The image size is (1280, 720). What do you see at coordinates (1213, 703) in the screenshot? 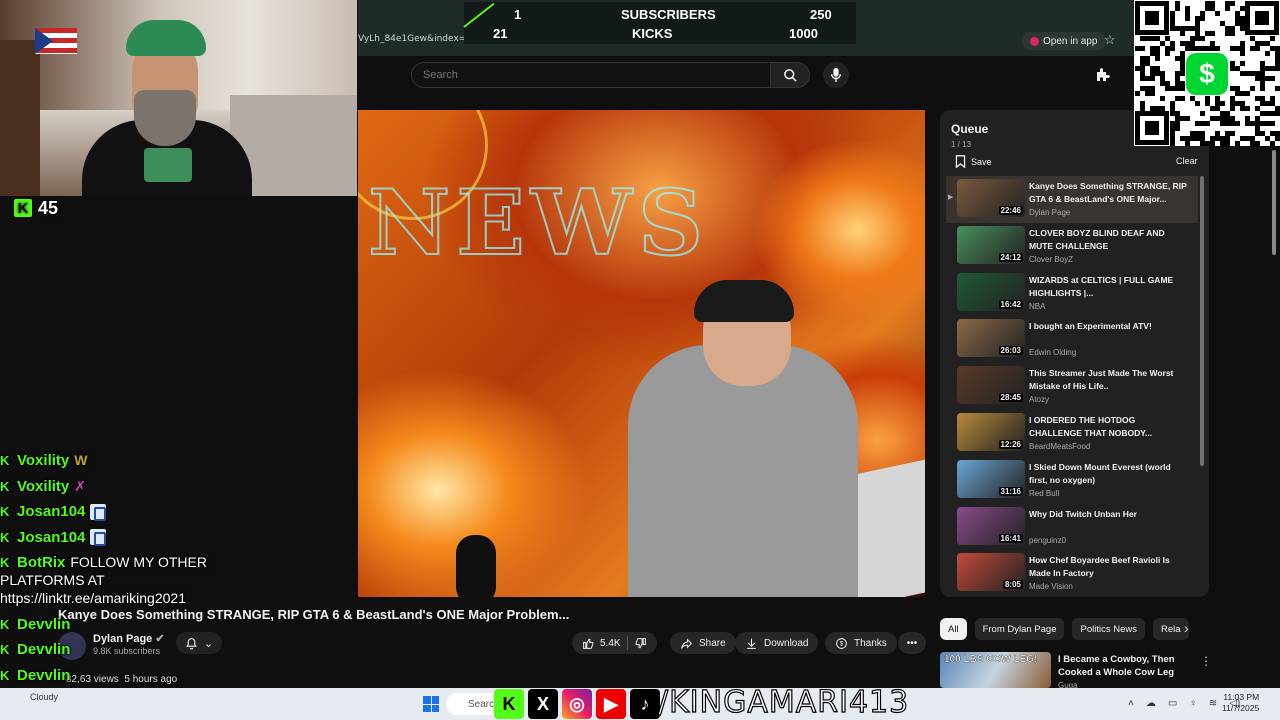
I see `wifi-icon: ≋` at bounding box center [1213, 703].